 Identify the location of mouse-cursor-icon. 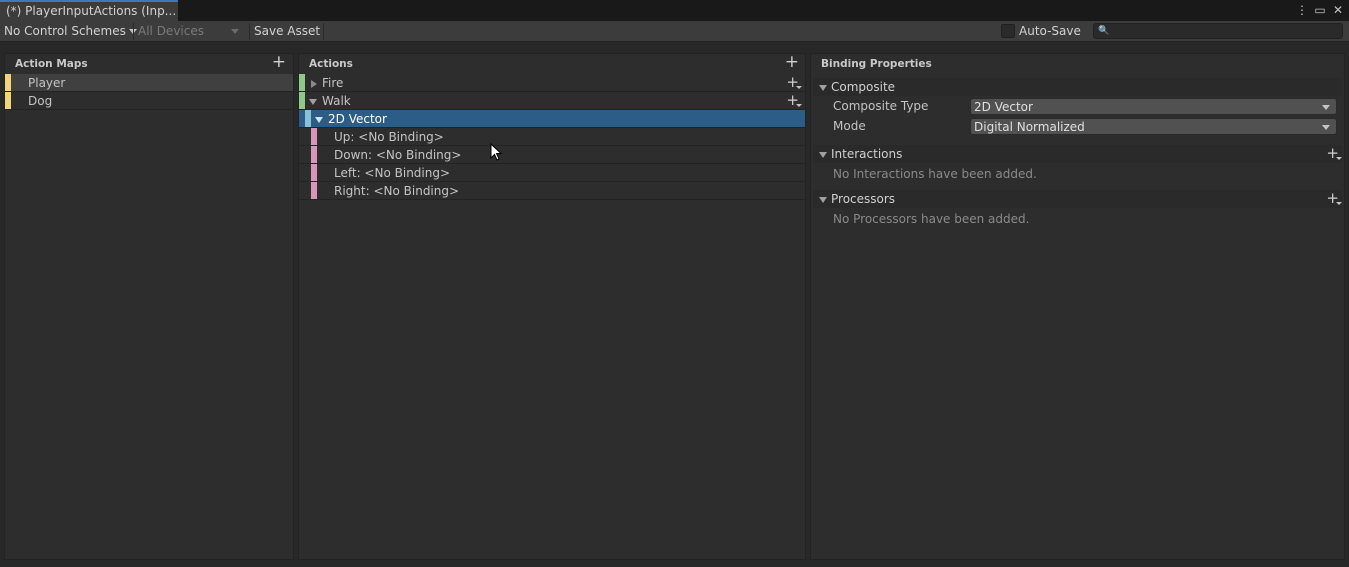
(496, 152).